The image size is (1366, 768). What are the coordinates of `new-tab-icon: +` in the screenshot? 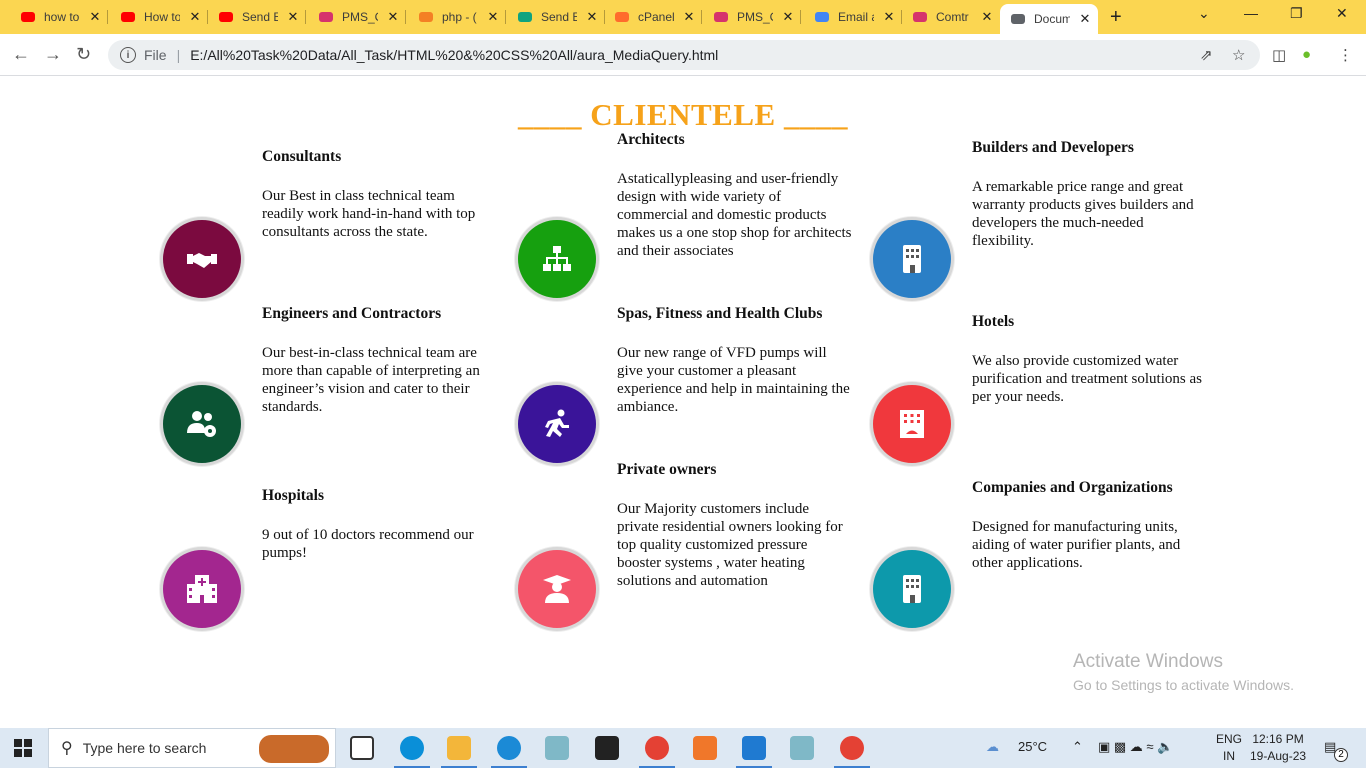 It's located at (1116, 17).